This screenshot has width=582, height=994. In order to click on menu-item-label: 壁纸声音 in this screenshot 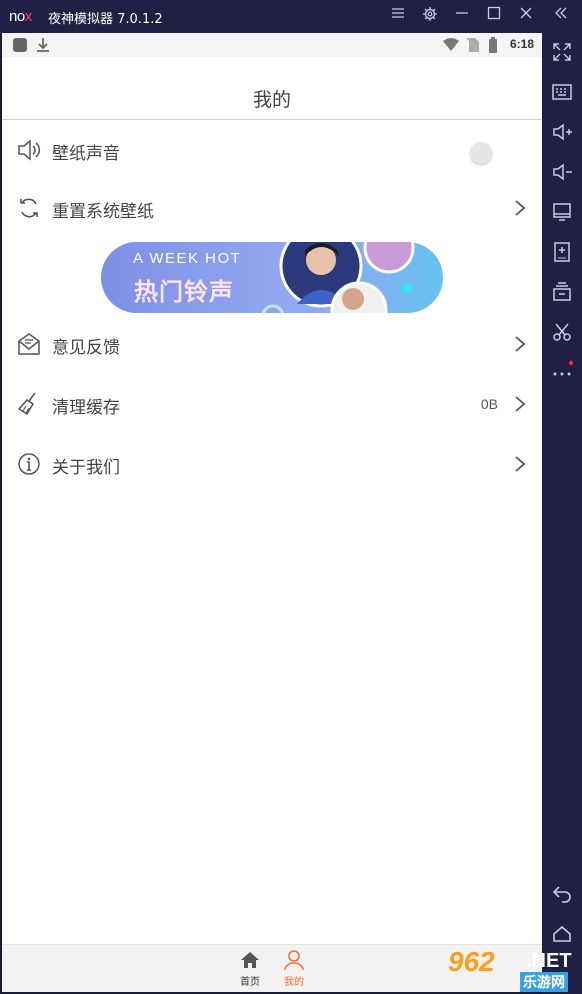, I will do `click(86, 154)`.